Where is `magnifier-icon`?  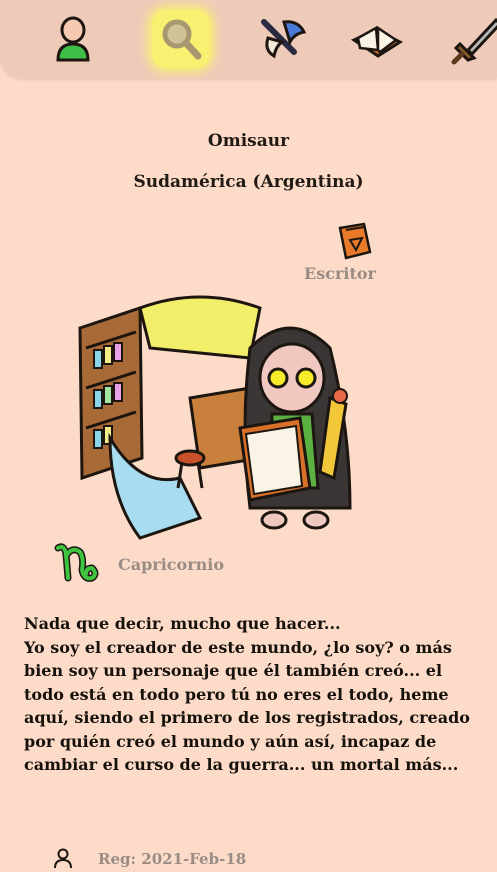 magnifier-icon is located at coordinates (182, 39).